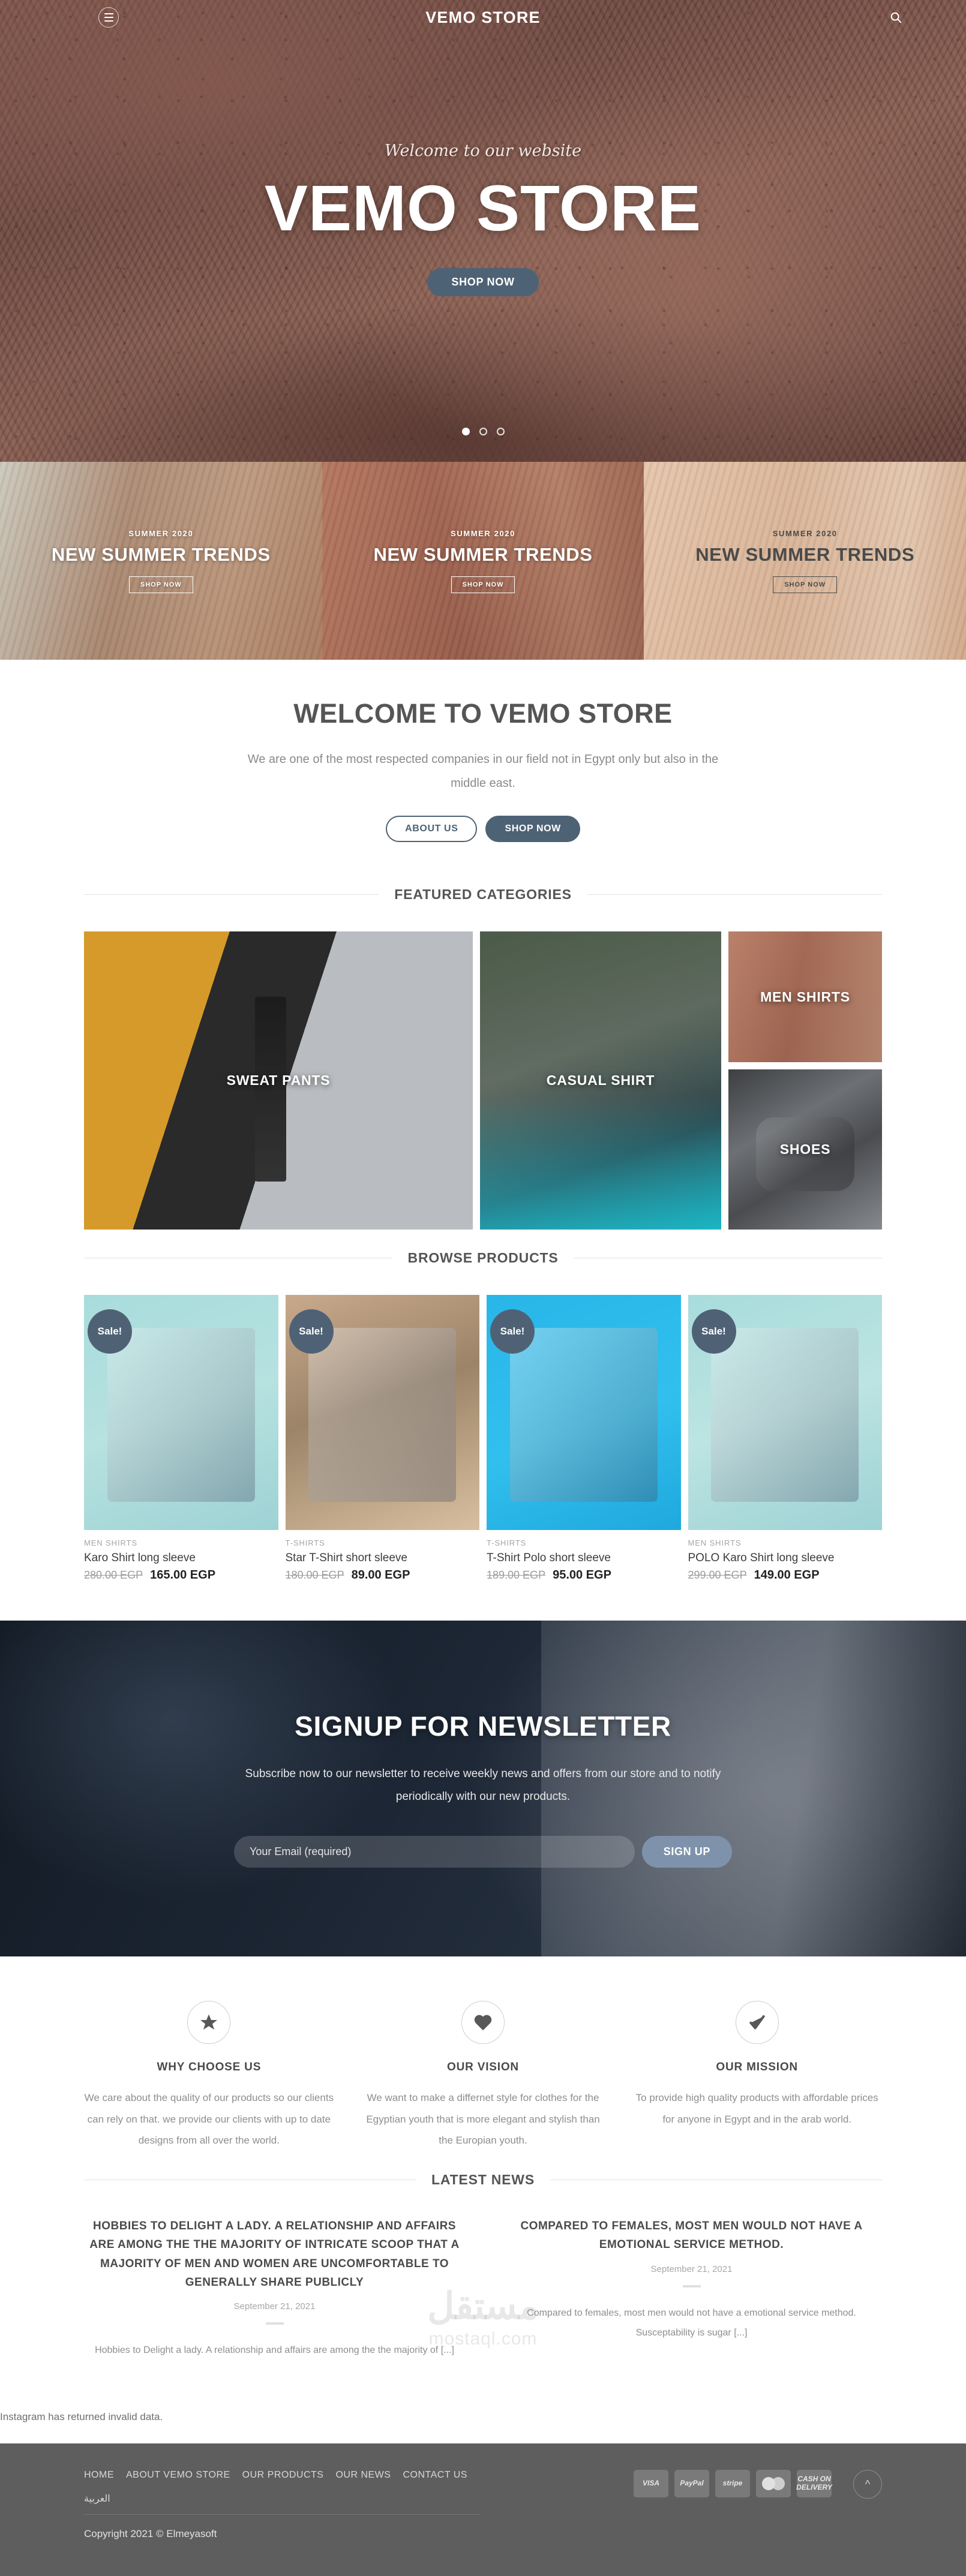 This screenshot has height=2576, width=966. Describe the element at coordinates (814, 2484) in the screenshot. I see `cash-on-delivery-icon: CASH ON DELIVERY` at that location.